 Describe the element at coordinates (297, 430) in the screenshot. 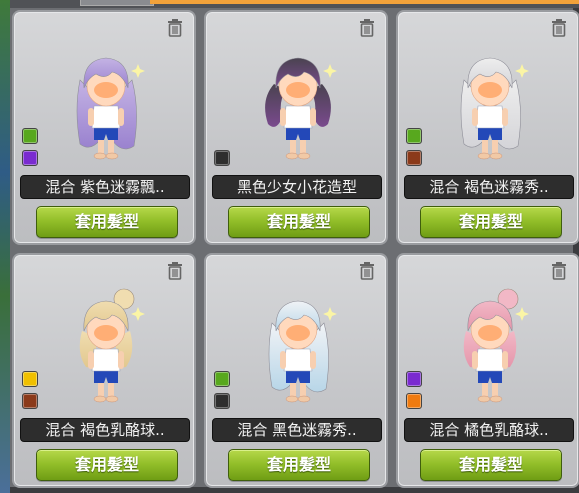

I see `hair-name-label: 混合 黑色迷霧秀..` at that location.